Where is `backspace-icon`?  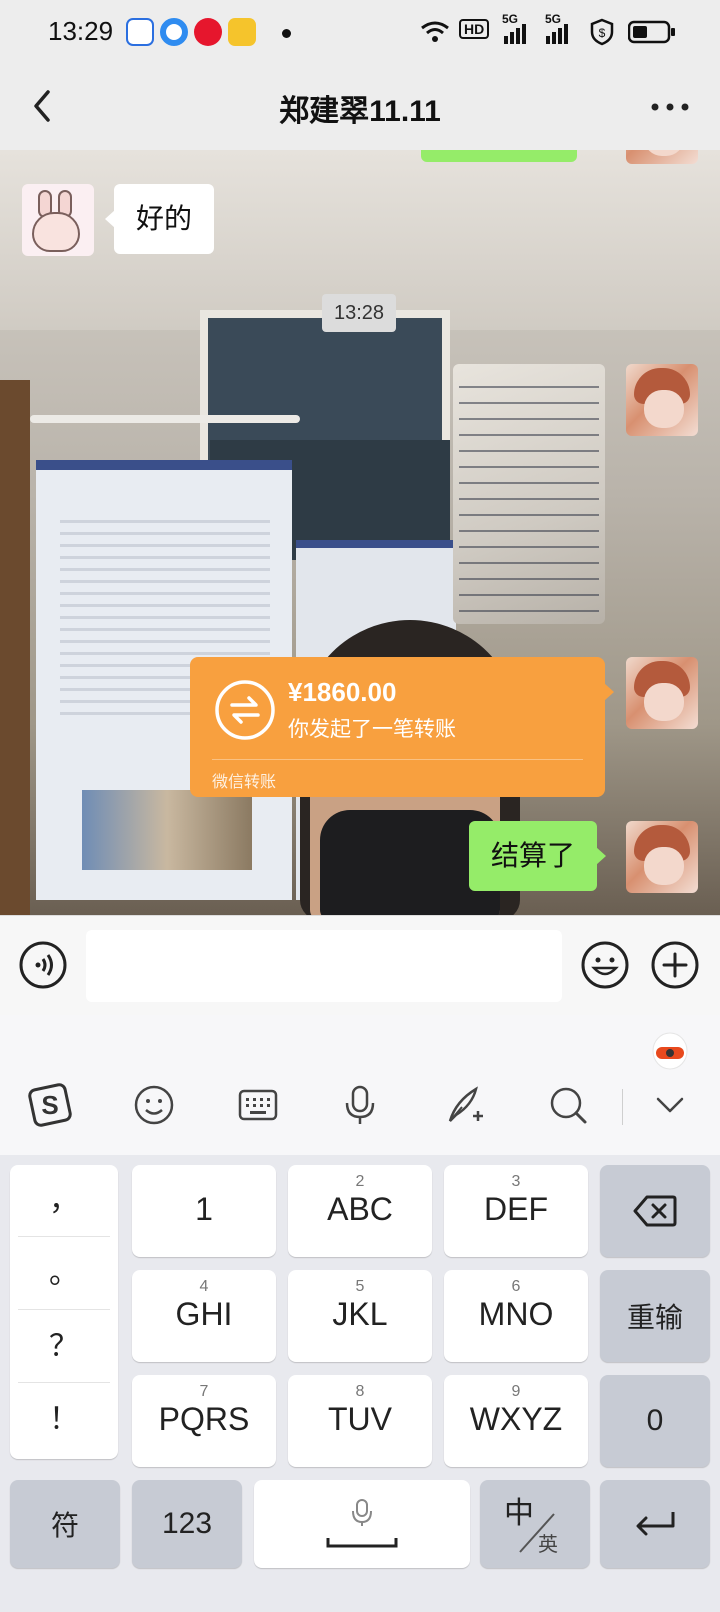
backspace-icon is located at coordinates (655, 1211).